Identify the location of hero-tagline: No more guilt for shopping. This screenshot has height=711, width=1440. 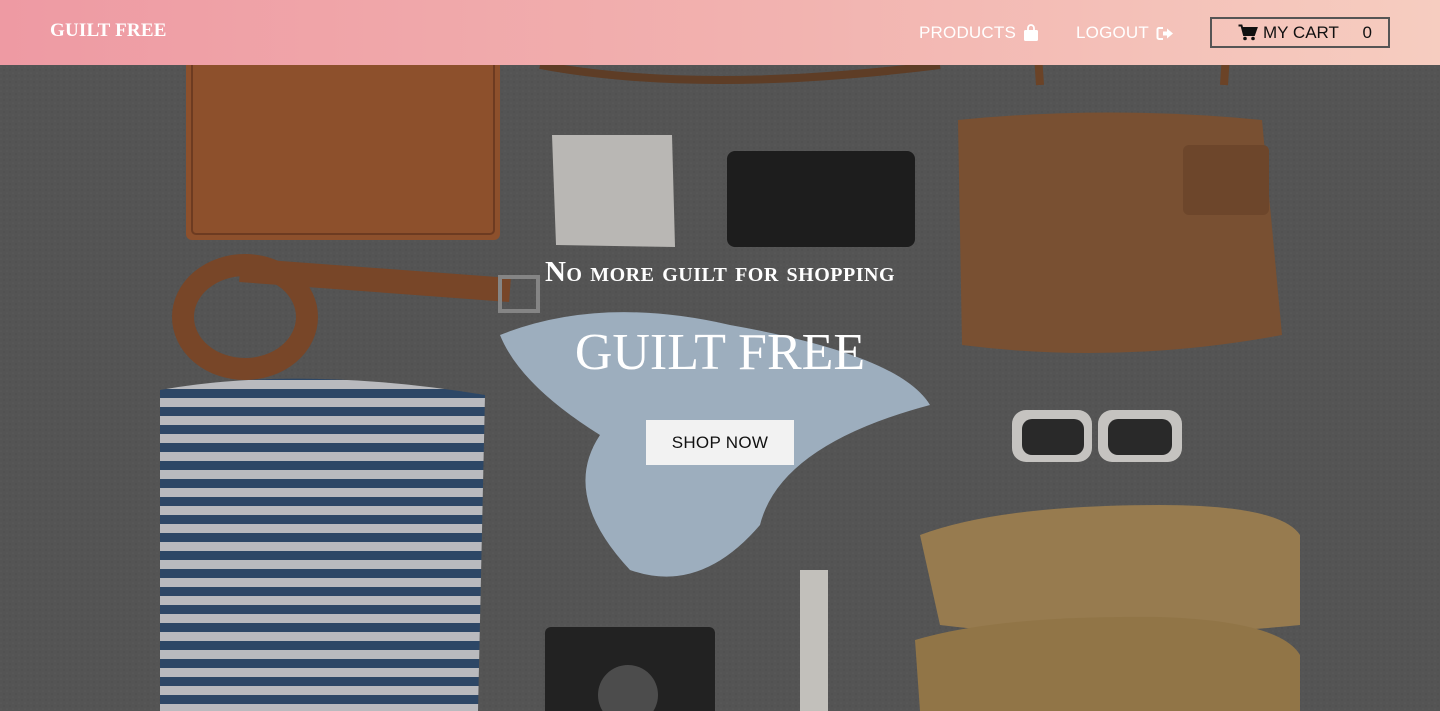
(719, 272).